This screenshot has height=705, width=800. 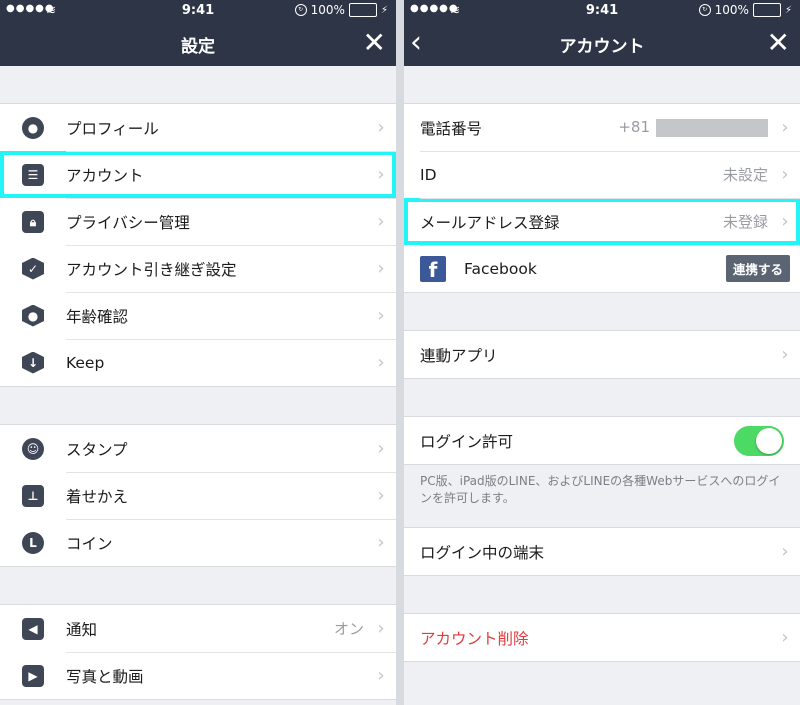 What do you see at coordinates (198, 362) in the screenshot?
I see `settings-item-keep: ↓ Keep ›` at bounding box center [198, 362].